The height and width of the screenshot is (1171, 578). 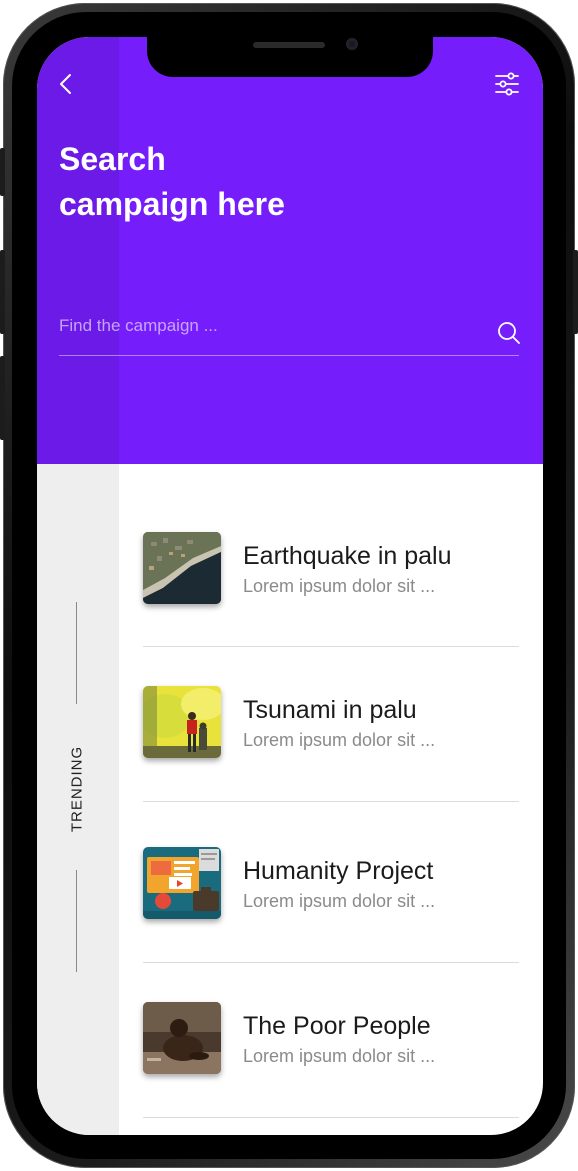 I want to click on volume-up-button, so click(x=2, y=292).